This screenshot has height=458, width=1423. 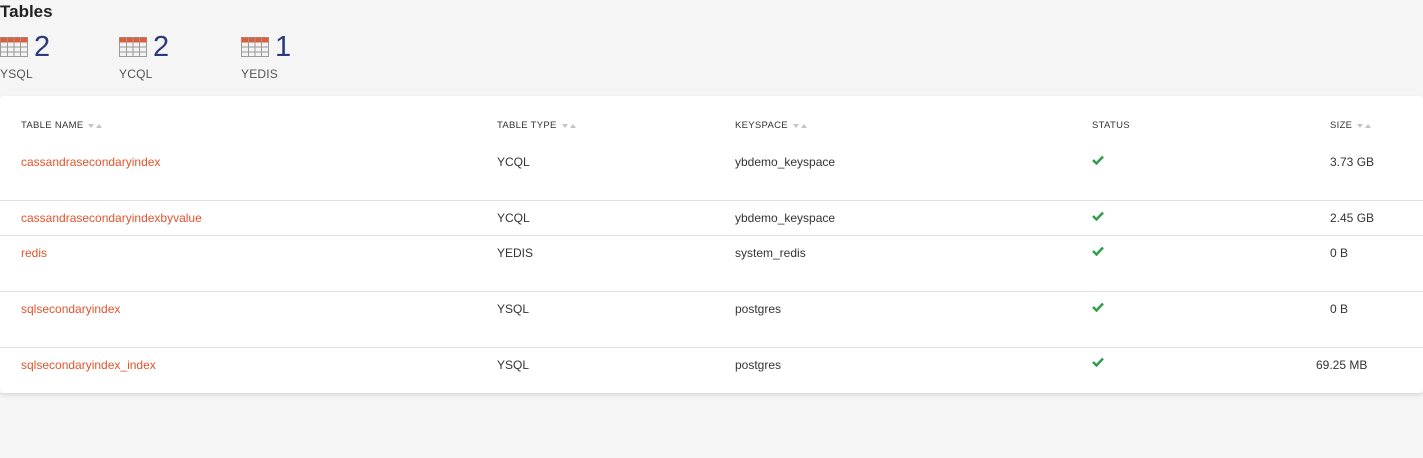 What do you see at coordinates (52, 125) in the screenshot?
I see `column-header-label: TABLE NAME` at bounding box center [52, 125].